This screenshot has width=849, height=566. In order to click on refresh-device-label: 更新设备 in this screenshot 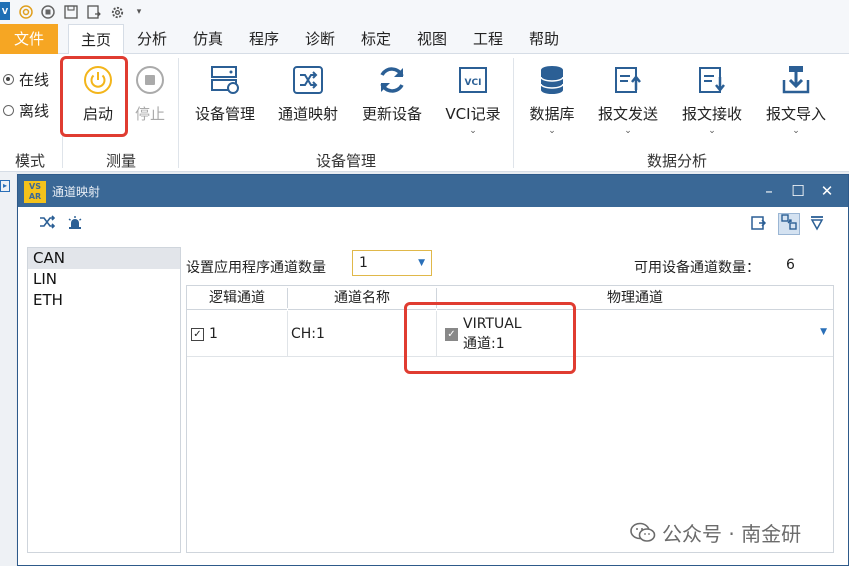, I will do `click(391, 114)`.